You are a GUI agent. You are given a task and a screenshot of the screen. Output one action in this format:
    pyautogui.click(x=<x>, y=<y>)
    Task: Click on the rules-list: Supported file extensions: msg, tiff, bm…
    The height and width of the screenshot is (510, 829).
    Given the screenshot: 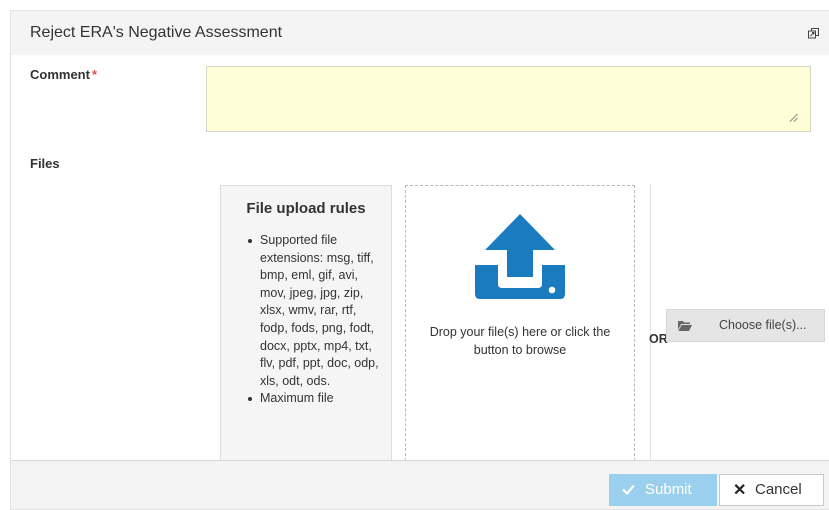 What is the action you would take?
    pyautogui.click(x=316, y=320)
    